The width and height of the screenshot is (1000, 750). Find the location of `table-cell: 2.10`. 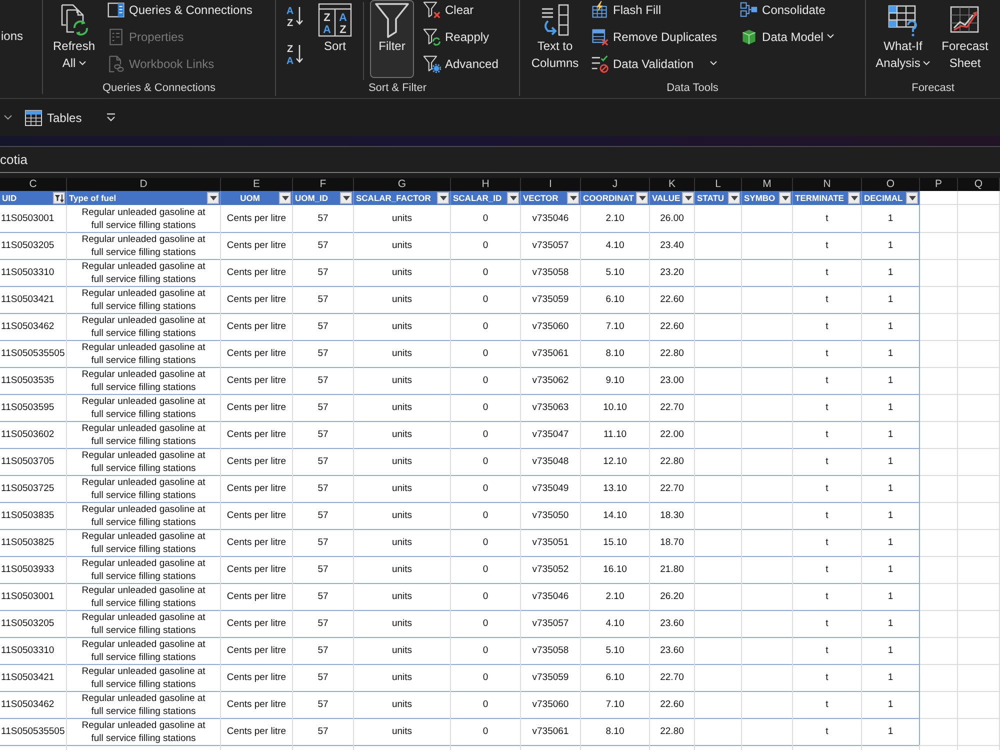

table-cell: 2.10 is located at coordinates (615, 597).